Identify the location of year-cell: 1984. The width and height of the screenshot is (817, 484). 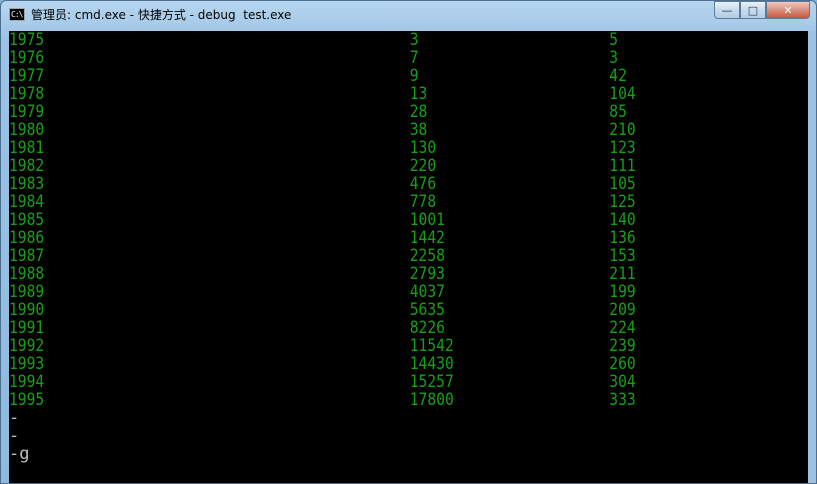
(27, 202).